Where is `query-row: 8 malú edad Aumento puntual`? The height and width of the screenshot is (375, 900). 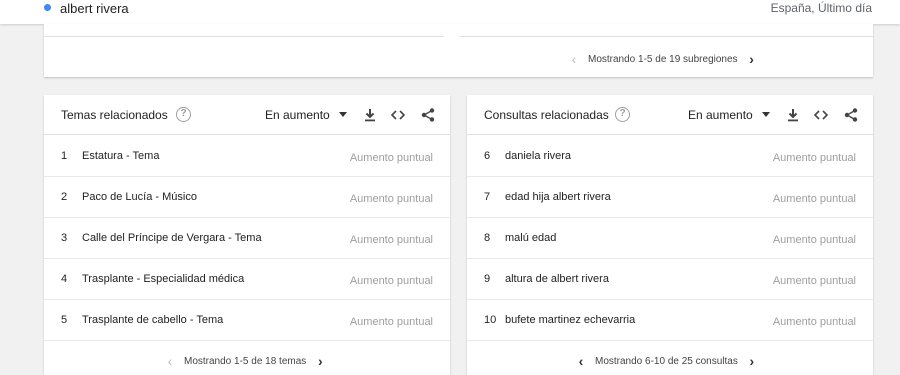 query-row: 8 malú edad Aumento puntual is located at coordinates (670, 238).